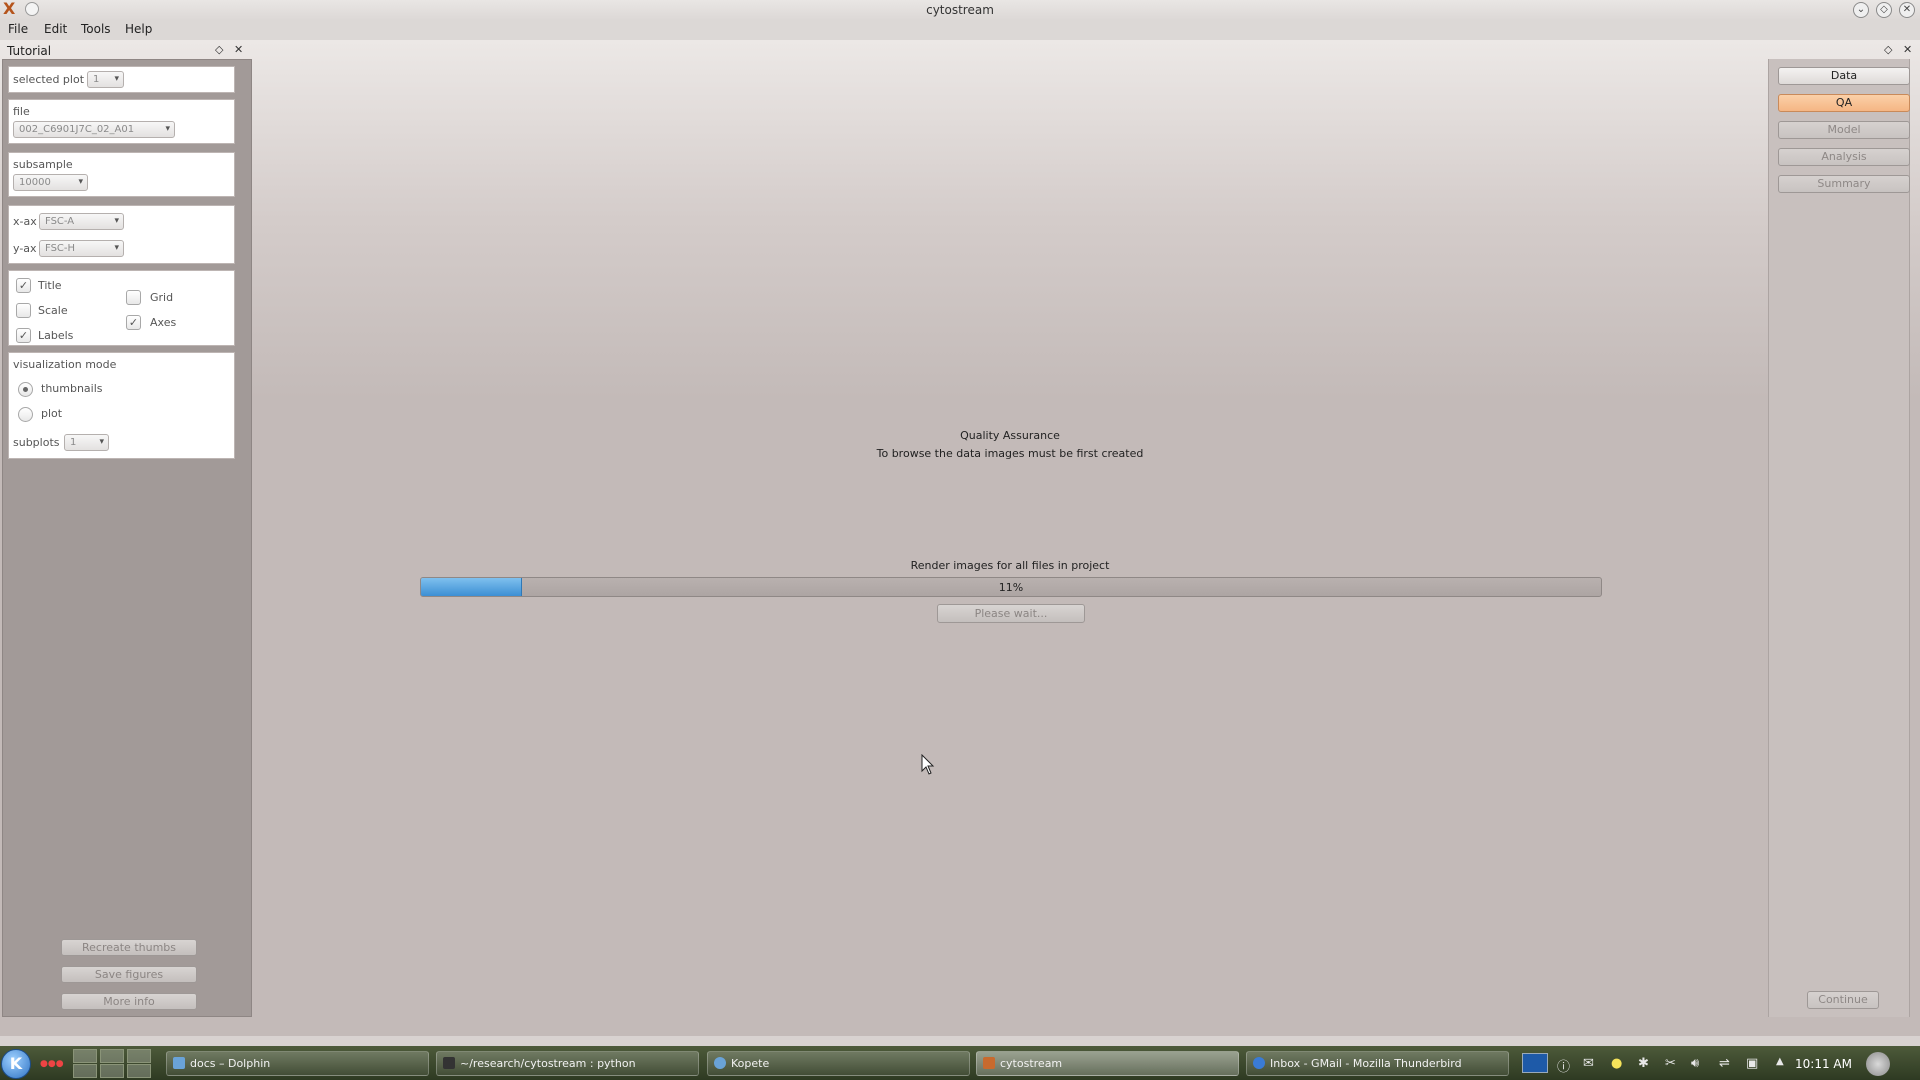  Describe the element at coordinates (750, 1063) in the screenshot. I see `task-label: Kopete` at that location.